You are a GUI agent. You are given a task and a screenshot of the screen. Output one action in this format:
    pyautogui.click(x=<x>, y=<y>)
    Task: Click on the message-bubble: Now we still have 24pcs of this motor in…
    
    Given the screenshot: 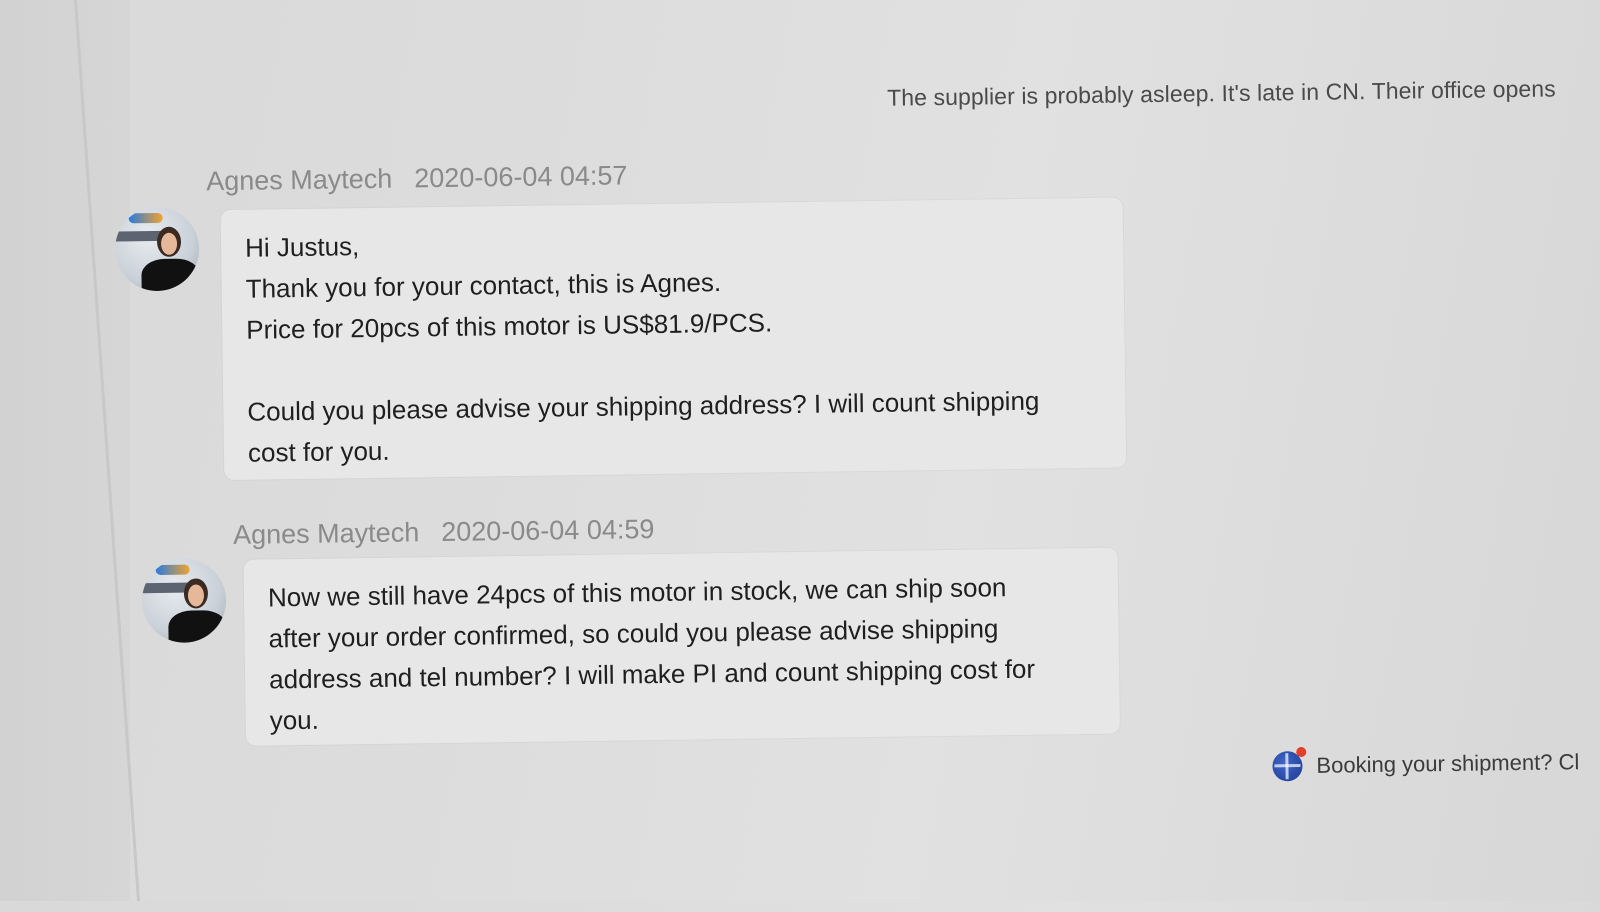 What is the action you would take?
    pyautogui.click(x=681, y=646)
    